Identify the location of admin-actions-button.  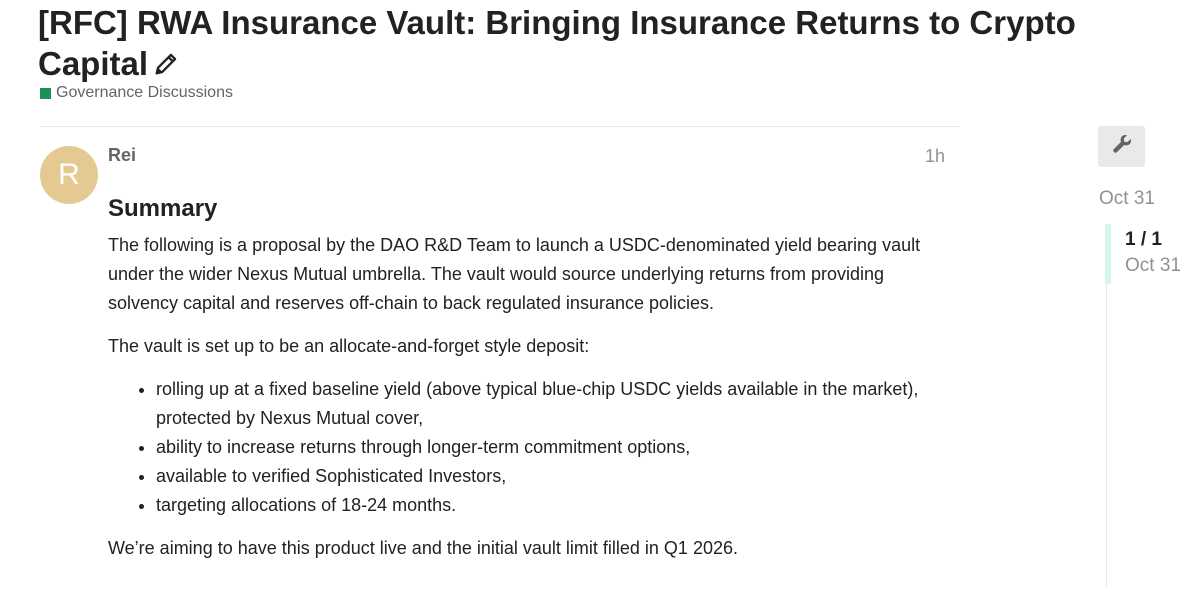
(1121, 146).